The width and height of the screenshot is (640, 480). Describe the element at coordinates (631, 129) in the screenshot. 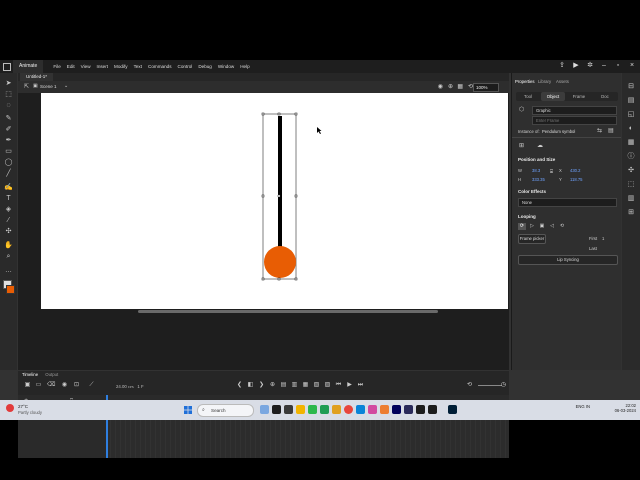

I see `color-icon: ◐` at that location.